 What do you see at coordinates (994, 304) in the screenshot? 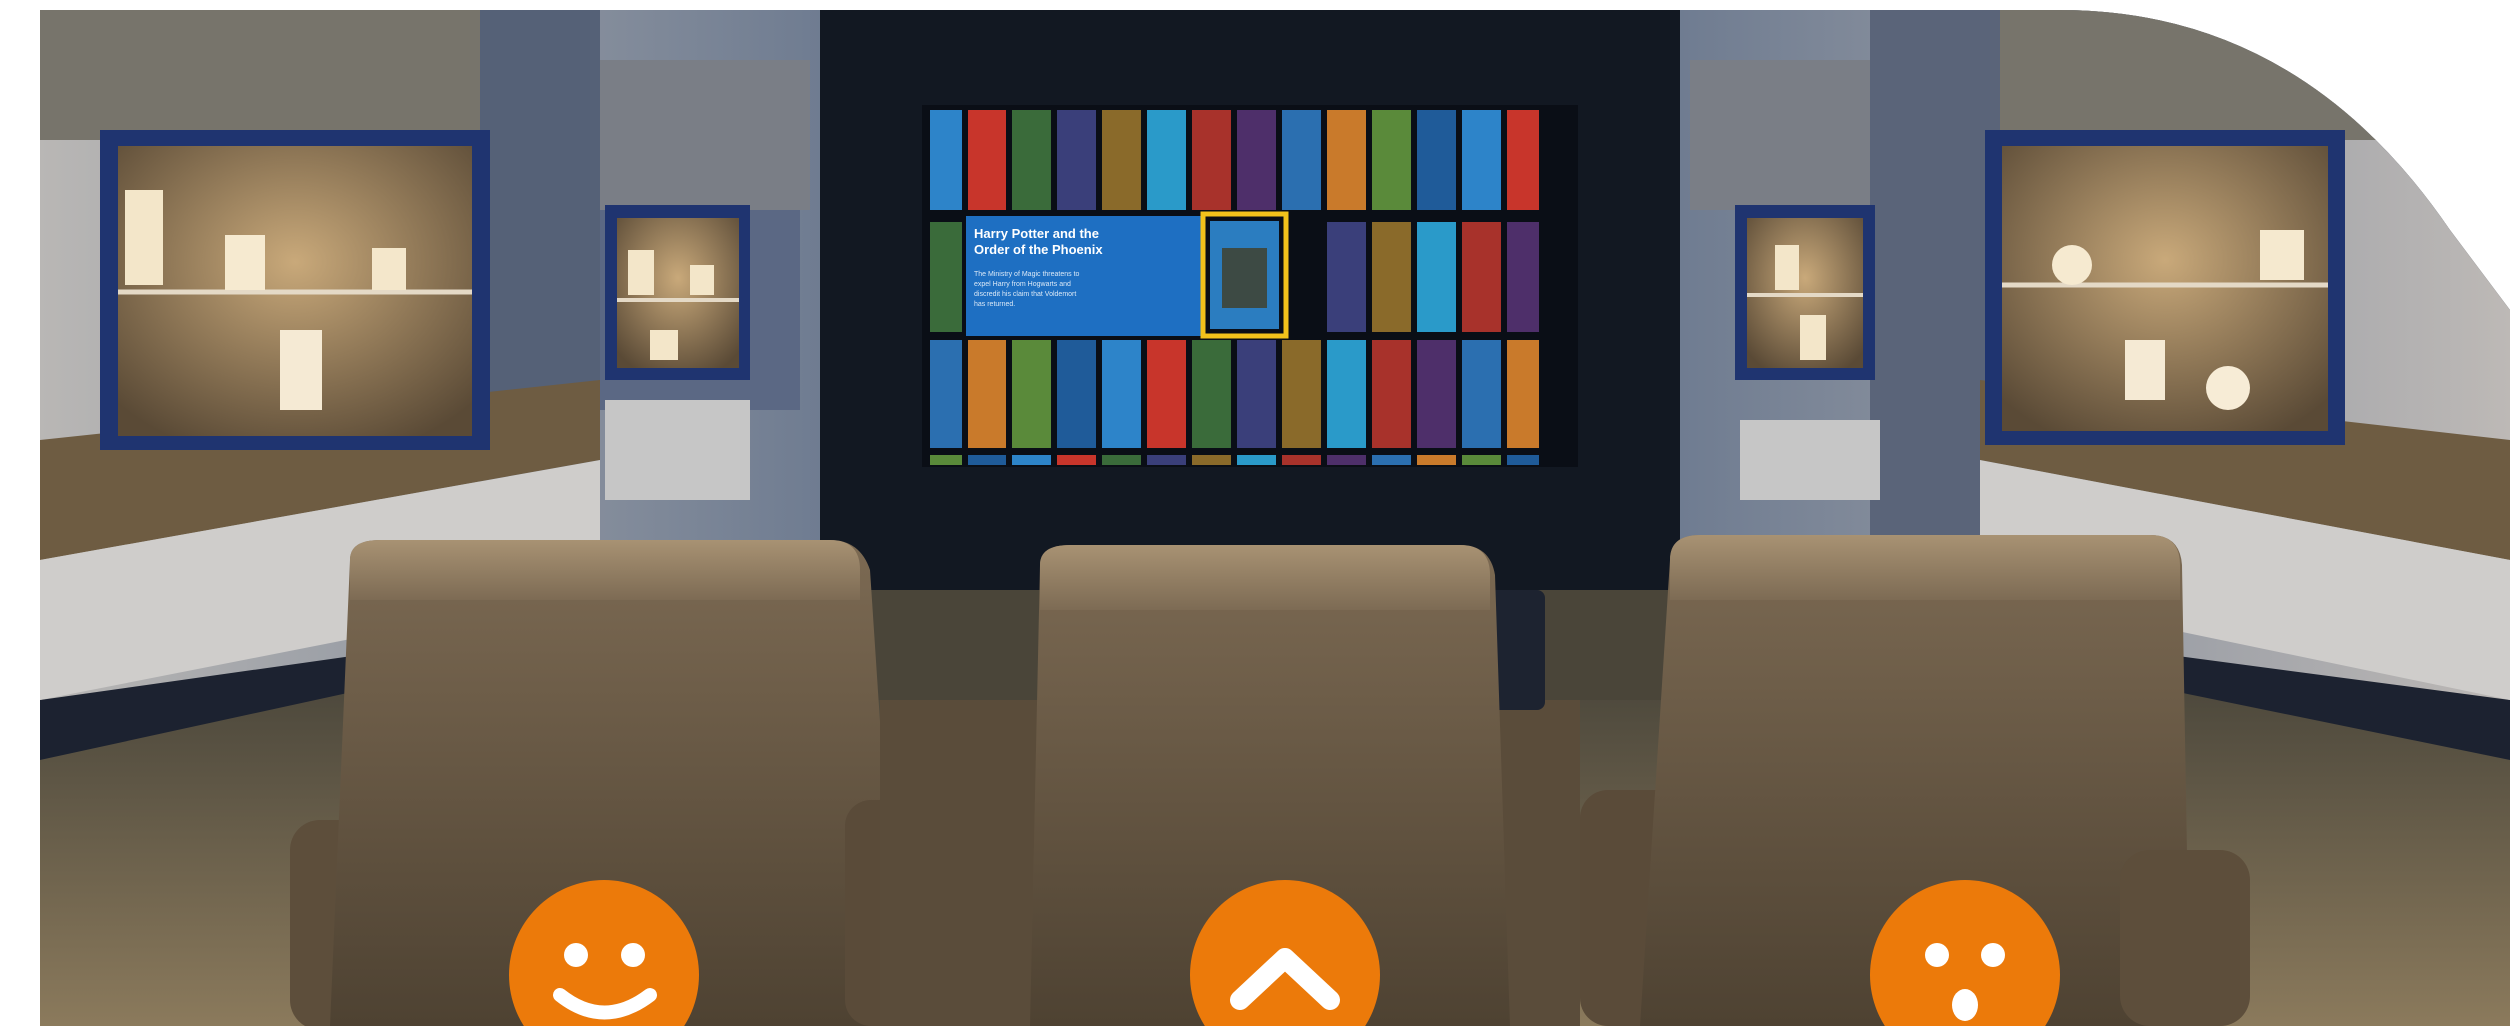
I see `feature-desc-line4: has returned.` at bounding box center [994, 304].